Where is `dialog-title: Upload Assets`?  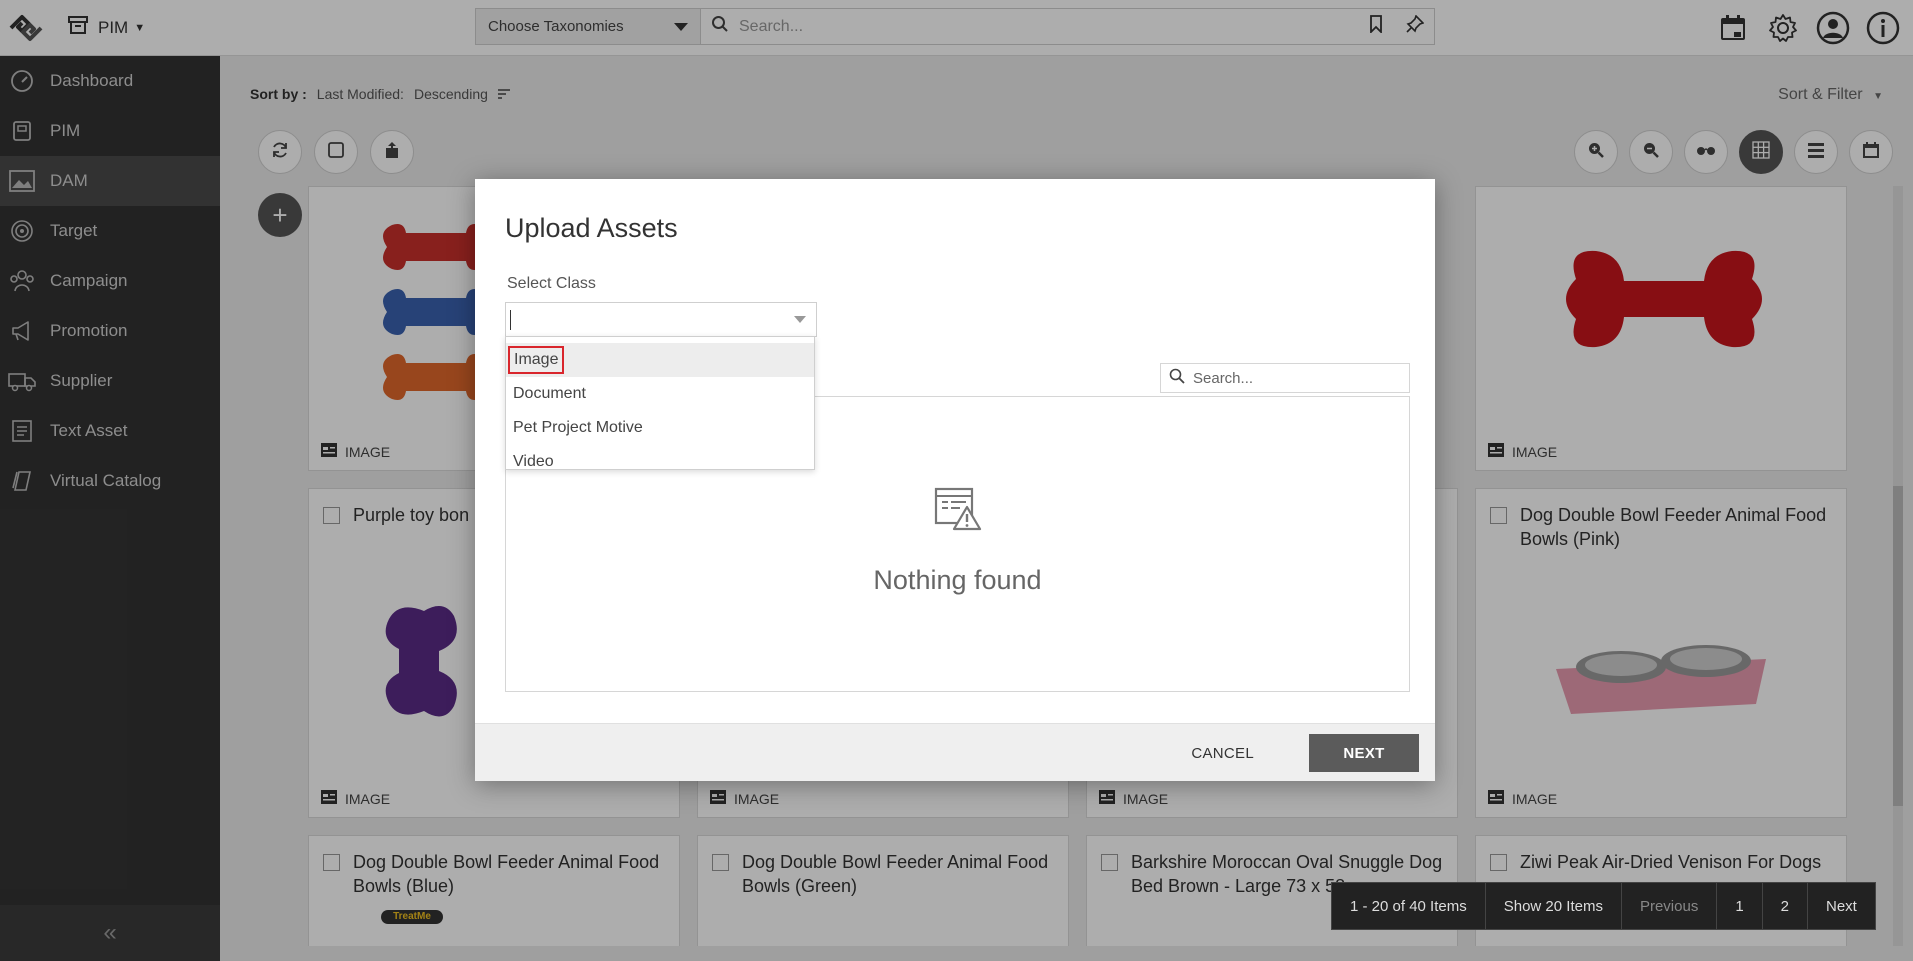
dialog-title: Upload Assets is located at coordinates (591, 228).